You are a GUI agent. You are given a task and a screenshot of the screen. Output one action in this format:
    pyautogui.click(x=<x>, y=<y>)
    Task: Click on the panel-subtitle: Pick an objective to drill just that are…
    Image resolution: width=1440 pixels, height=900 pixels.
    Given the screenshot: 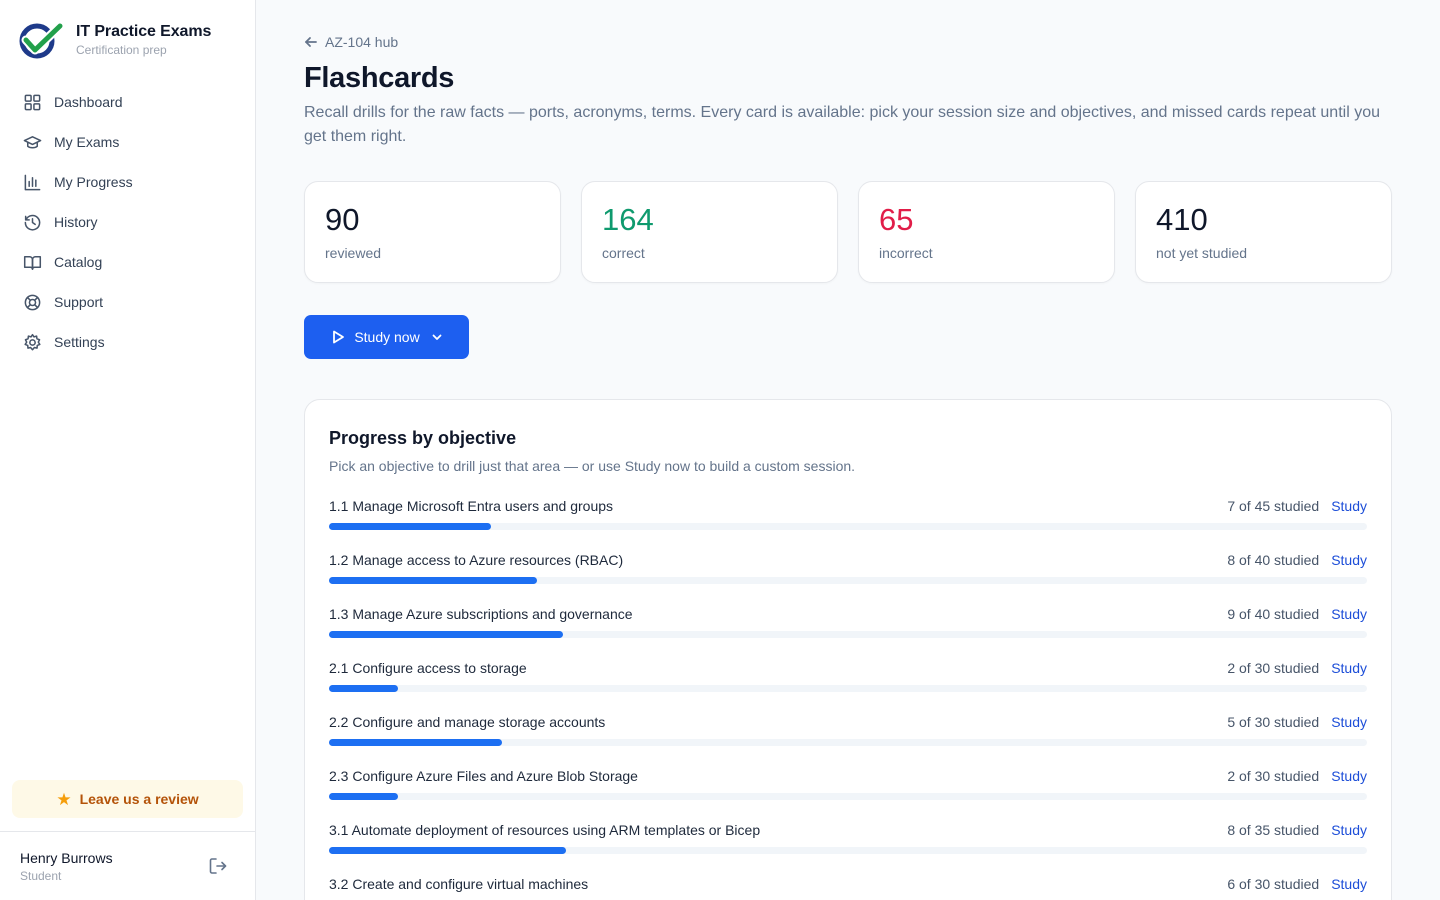 What is the action you would take?
    pyautogui.click(x=592, y=466)
    